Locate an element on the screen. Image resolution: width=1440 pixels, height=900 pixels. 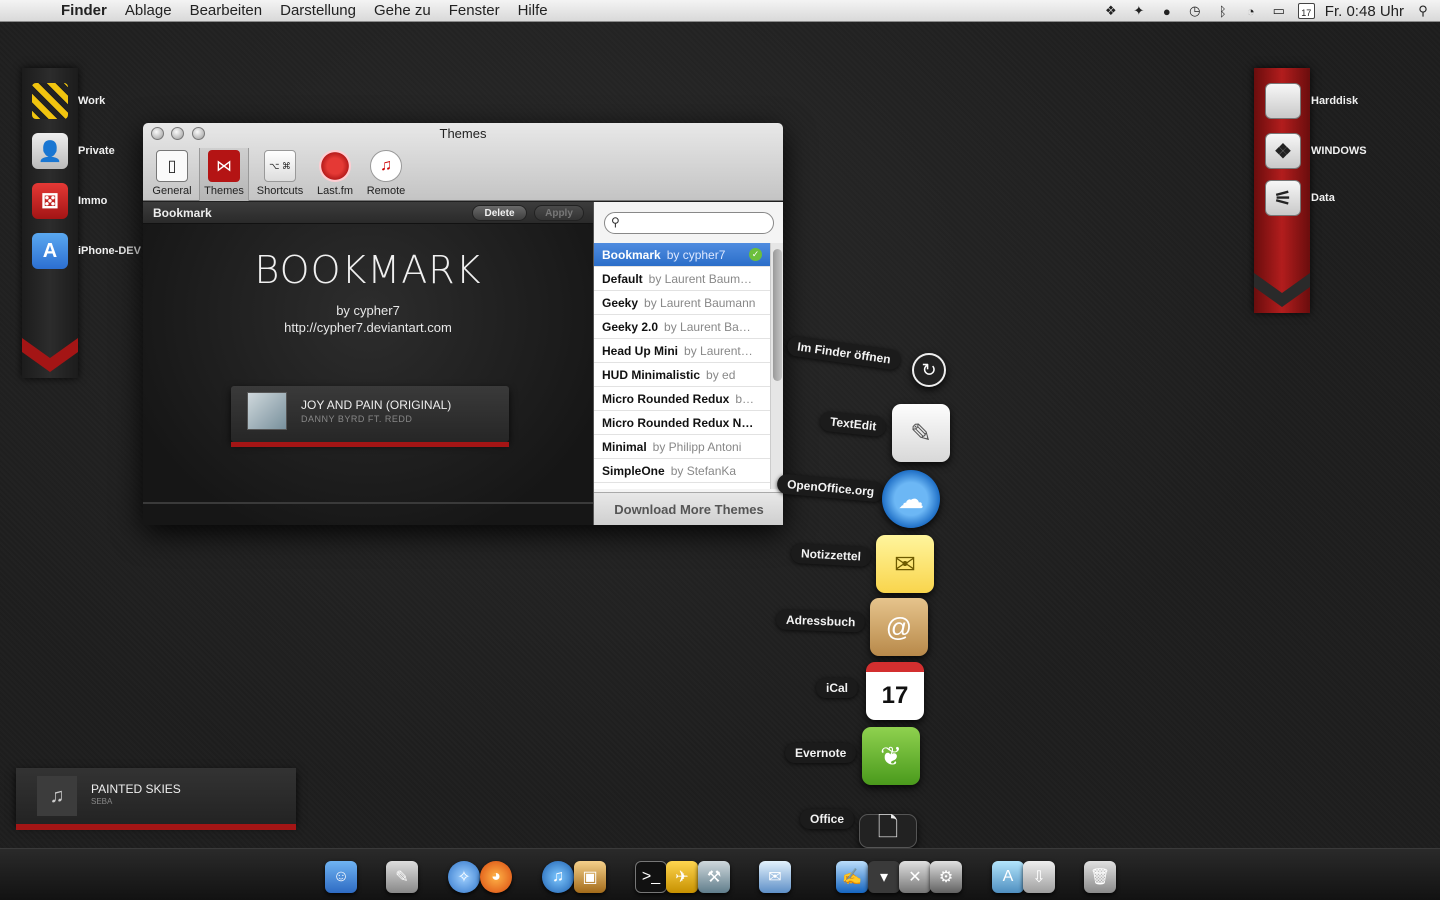
stack-label-open-in-finder: Im Finder öffnen is located at coordinates (844, 353).